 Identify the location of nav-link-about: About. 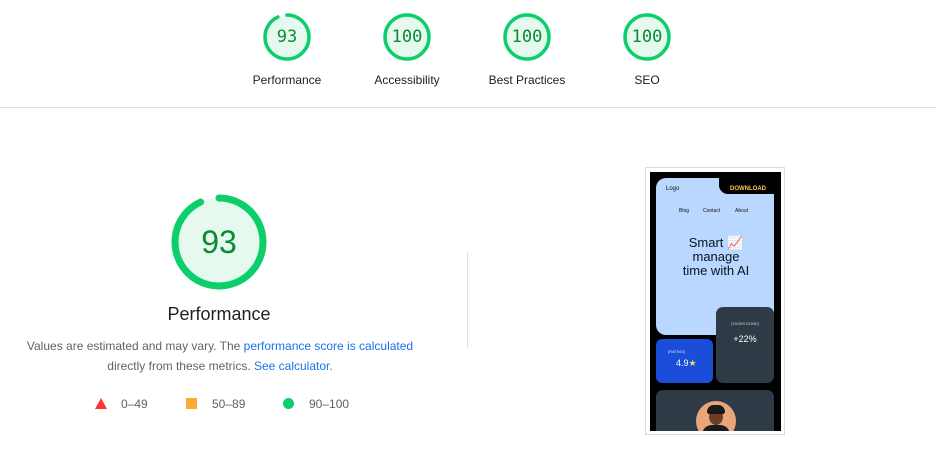
(742, 211).